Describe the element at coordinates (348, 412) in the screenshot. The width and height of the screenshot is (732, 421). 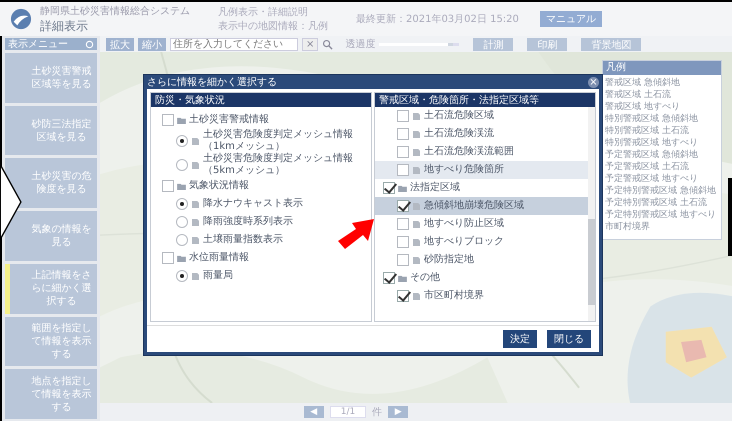
I see `page-select: 1/1` at that location.